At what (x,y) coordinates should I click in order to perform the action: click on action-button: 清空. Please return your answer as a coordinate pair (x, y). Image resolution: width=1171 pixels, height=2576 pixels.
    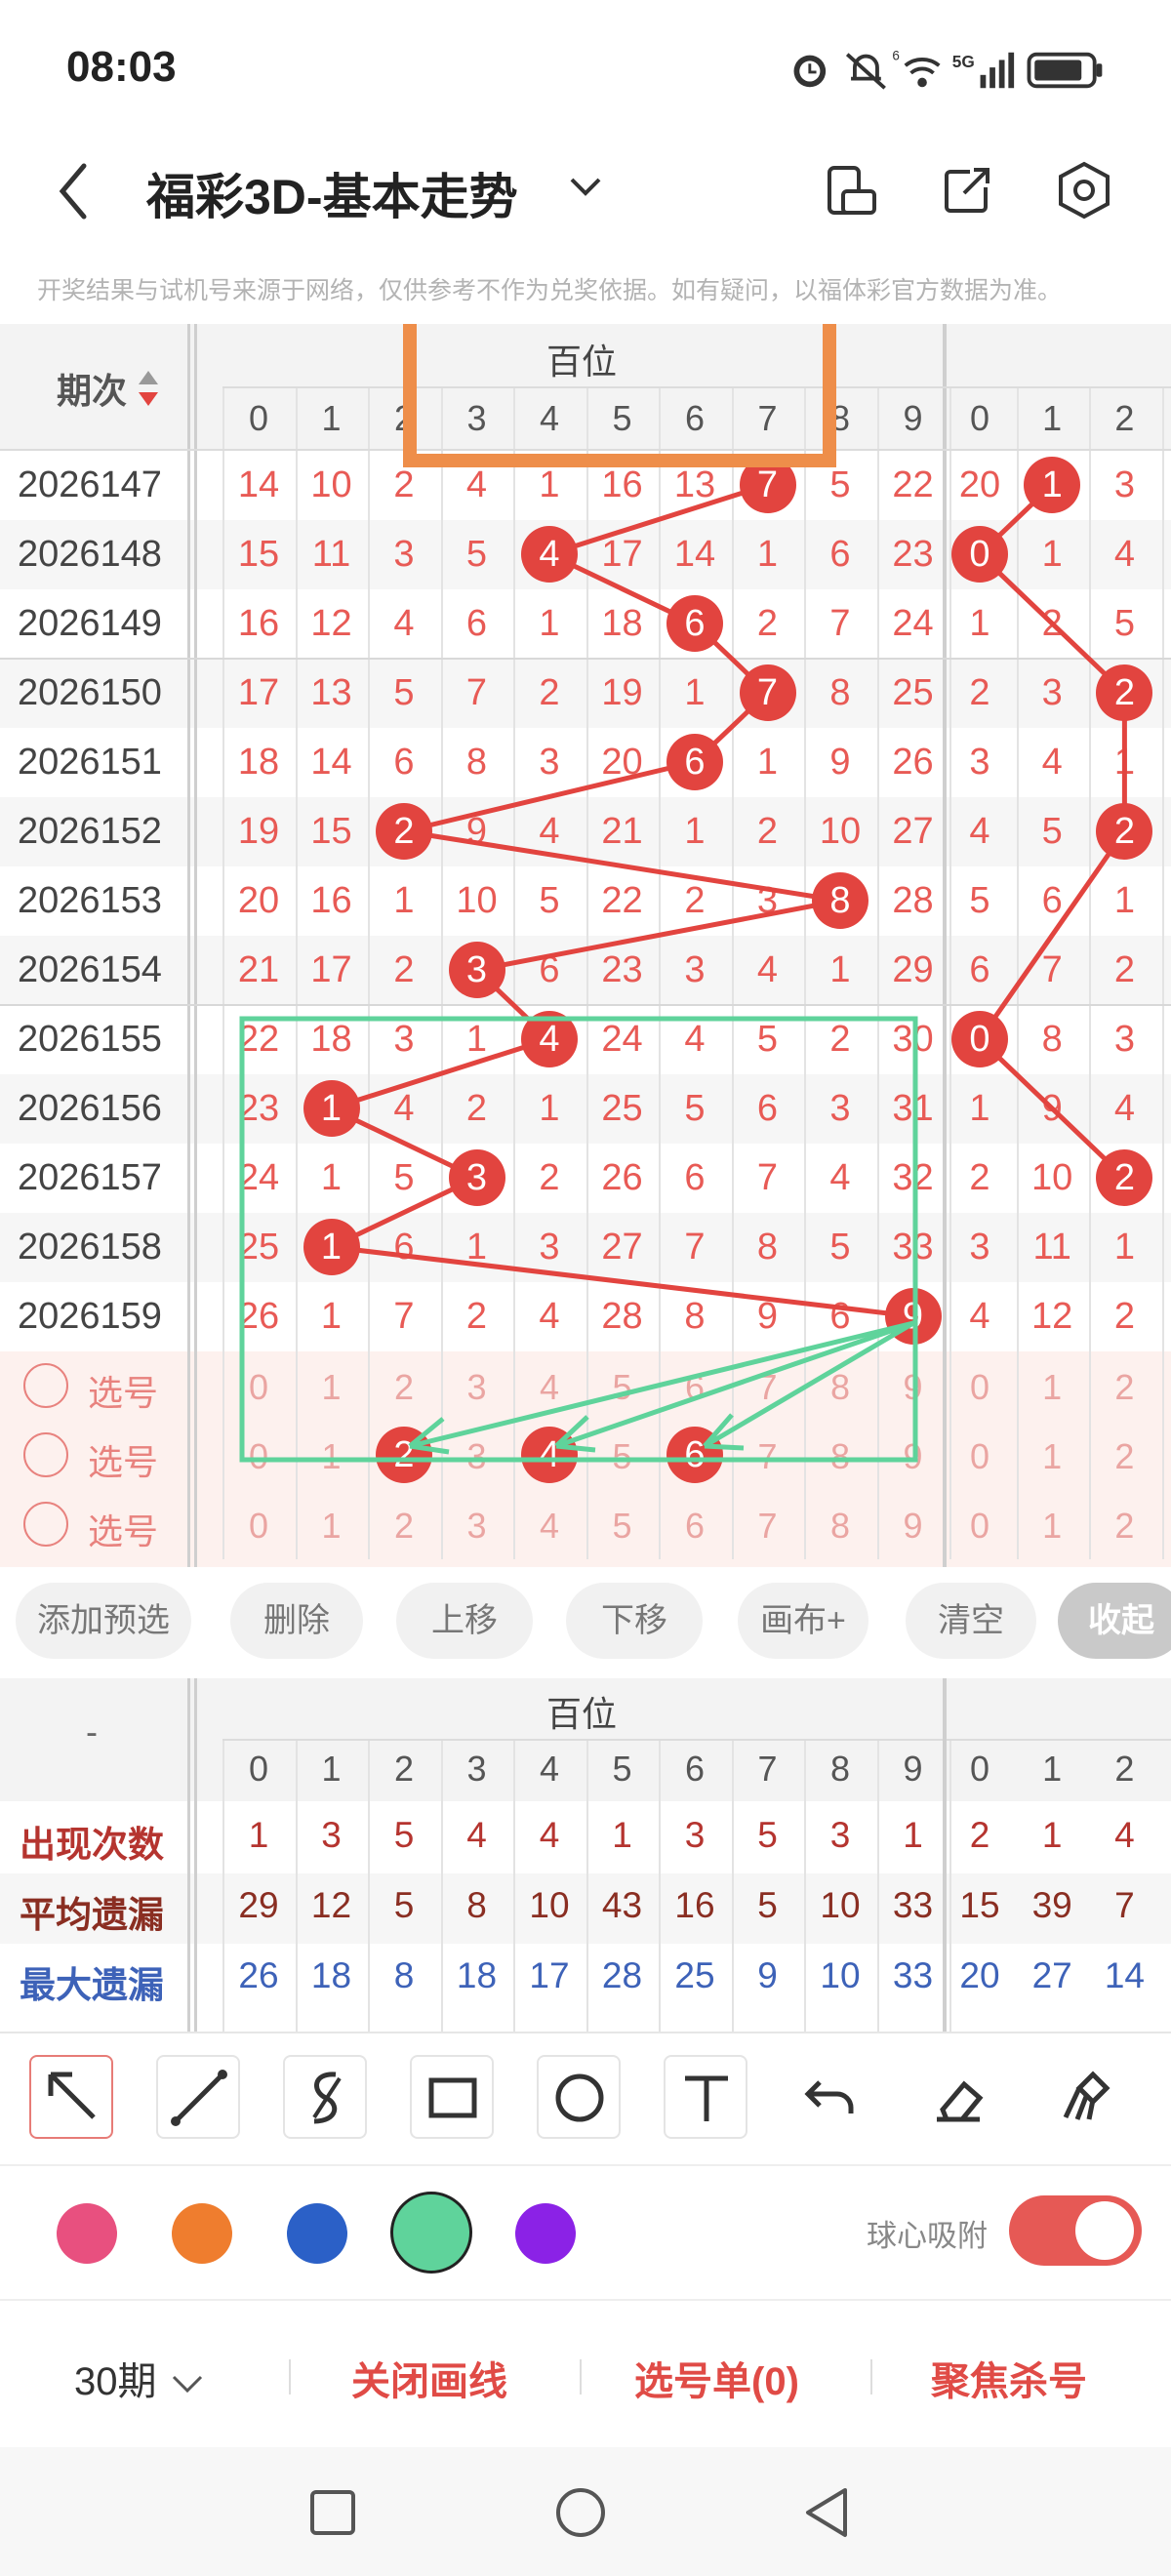
    Looking at the image, I should click on (971, 1621).